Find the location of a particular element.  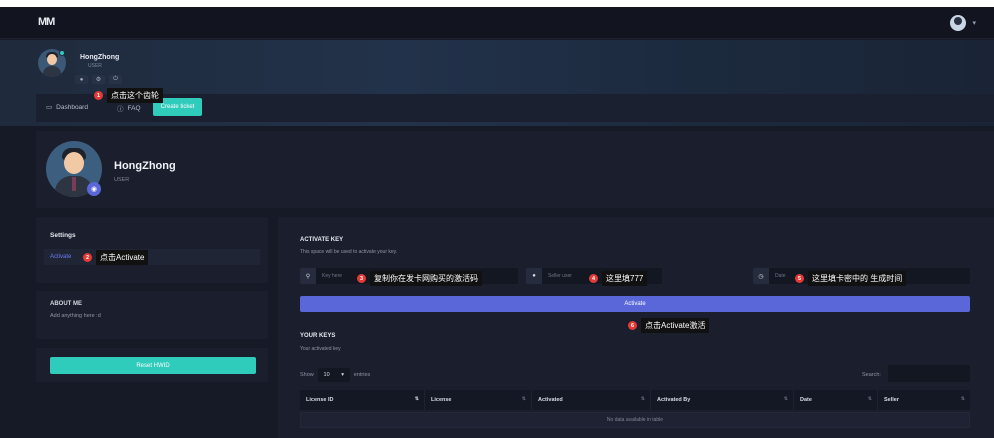

gear-icon: ⚙ is located at coordinates (98, 79).